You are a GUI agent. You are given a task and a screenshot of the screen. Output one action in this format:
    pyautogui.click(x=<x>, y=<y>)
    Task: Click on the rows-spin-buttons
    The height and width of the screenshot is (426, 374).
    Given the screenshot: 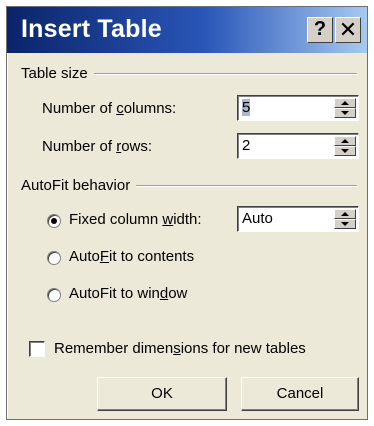 What is the action you would take?
    pyautogui.click(x=345, y=146)
    